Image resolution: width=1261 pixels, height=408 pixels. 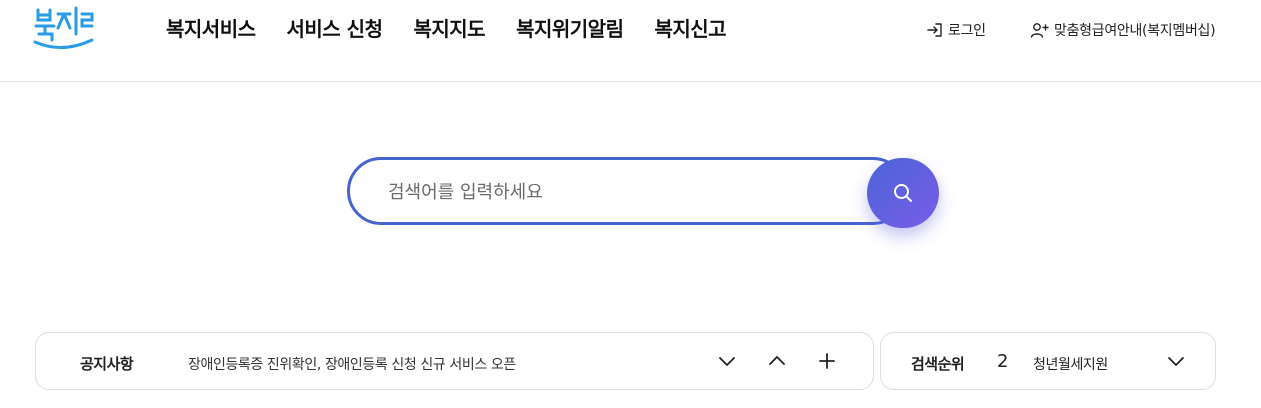 What do you see at coordinates (107, 364) in the screenshot?
I see `notice-title: 공지사항` at bounding box center [107, 364].